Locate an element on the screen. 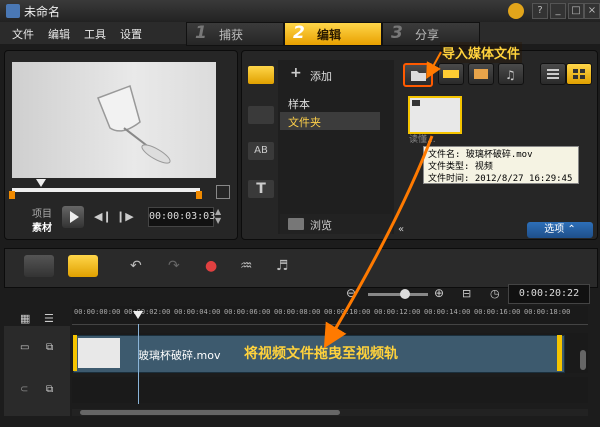  list-item-sample: 样本 is located at coordinates (299, 104).